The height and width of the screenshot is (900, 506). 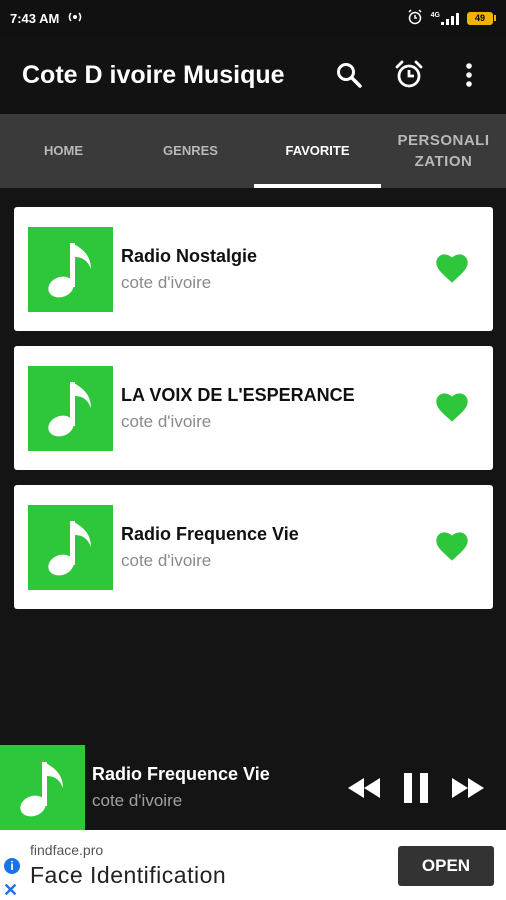 I want to click on app-bar: Cote D ivoire Musique, so click(x=253, y=75).